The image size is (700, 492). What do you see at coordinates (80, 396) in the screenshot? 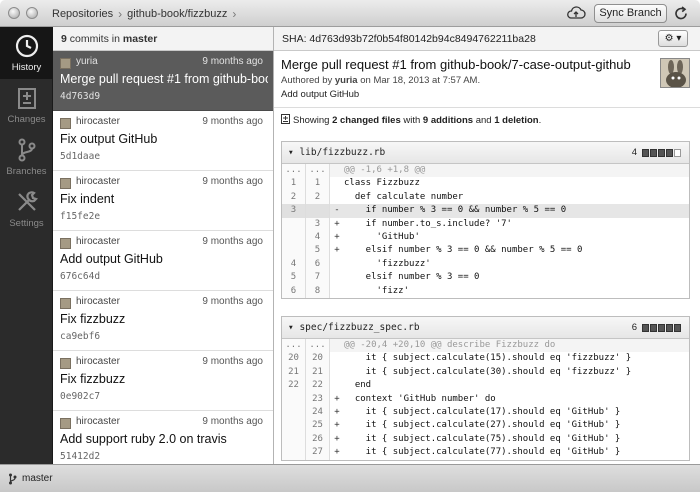
I see `commit-short-sha: 0e902c7` at bounding box center [80, 396].